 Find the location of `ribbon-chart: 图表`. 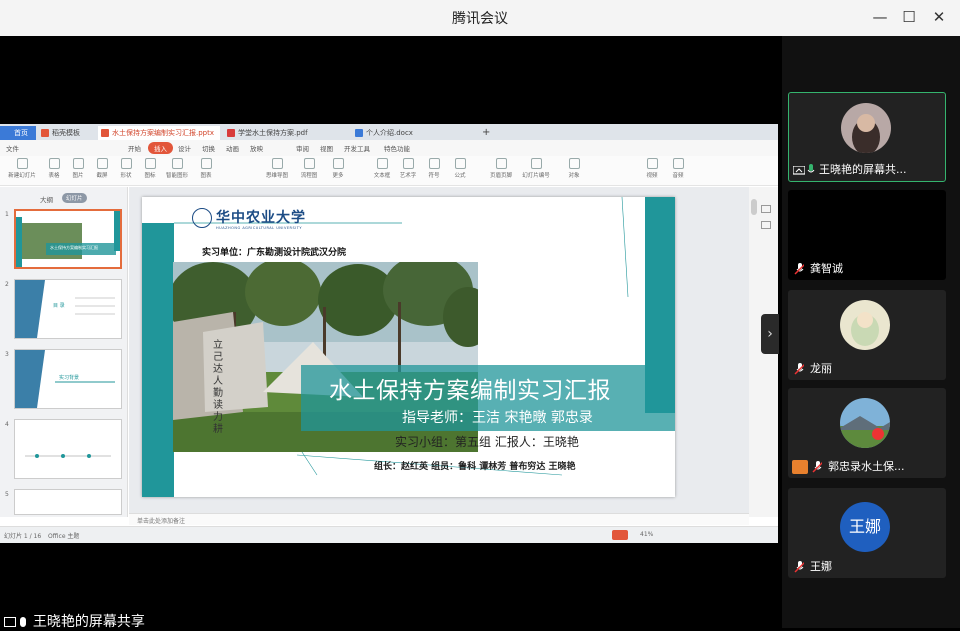

ribbon-chart: 图表 is located at coordinates (206, 168).